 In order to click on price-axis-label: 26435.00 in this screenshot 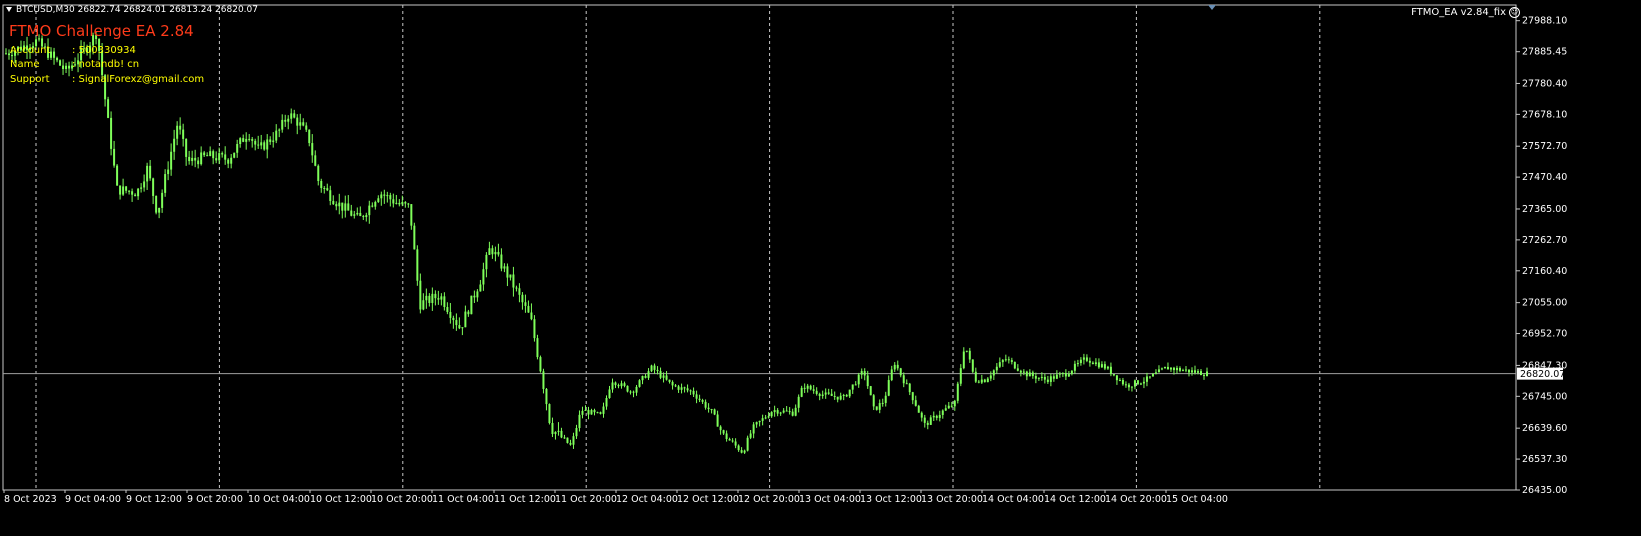, I will do `click(1544, 490)`.